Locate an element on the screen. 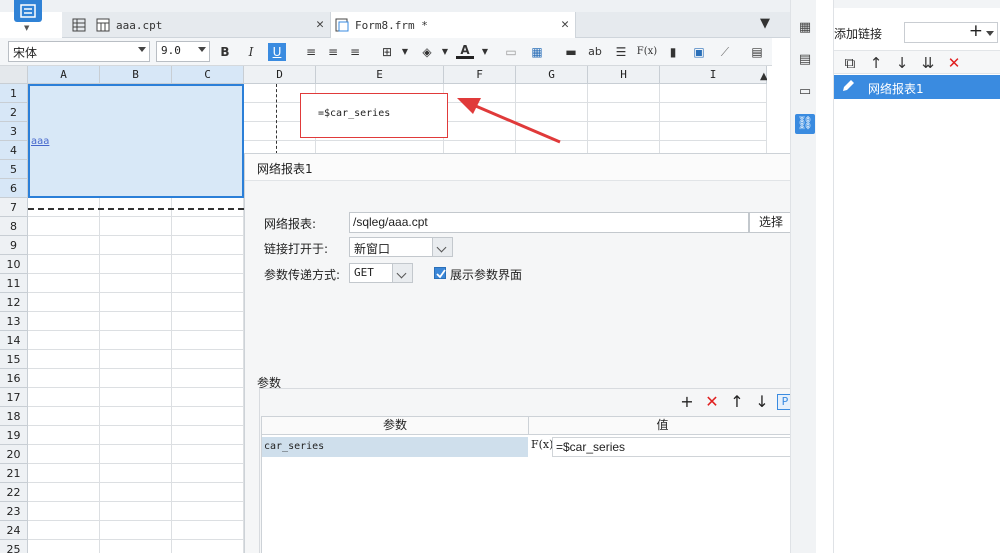 This screenshot has height=553, width=1000. align-left-icon: ≡ is located at coordinates (311, 52).